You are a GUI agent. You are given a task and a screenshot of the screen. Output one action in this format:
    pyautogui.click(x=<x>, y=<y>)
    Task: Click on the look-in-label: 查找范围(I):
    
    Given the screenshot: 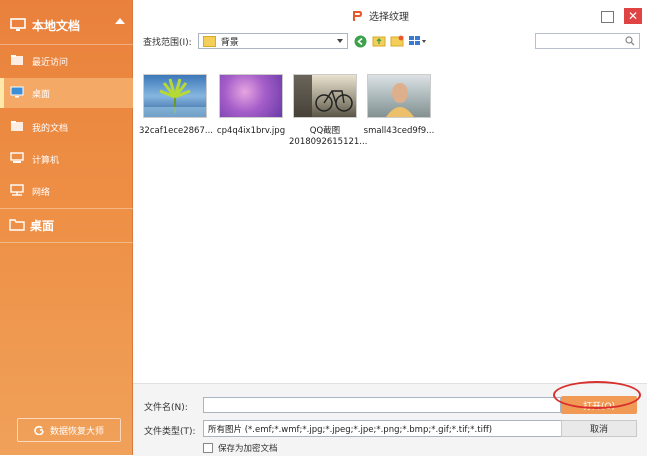 What is the action you would take?
    pyautogui.click(x=167, y=42)
    